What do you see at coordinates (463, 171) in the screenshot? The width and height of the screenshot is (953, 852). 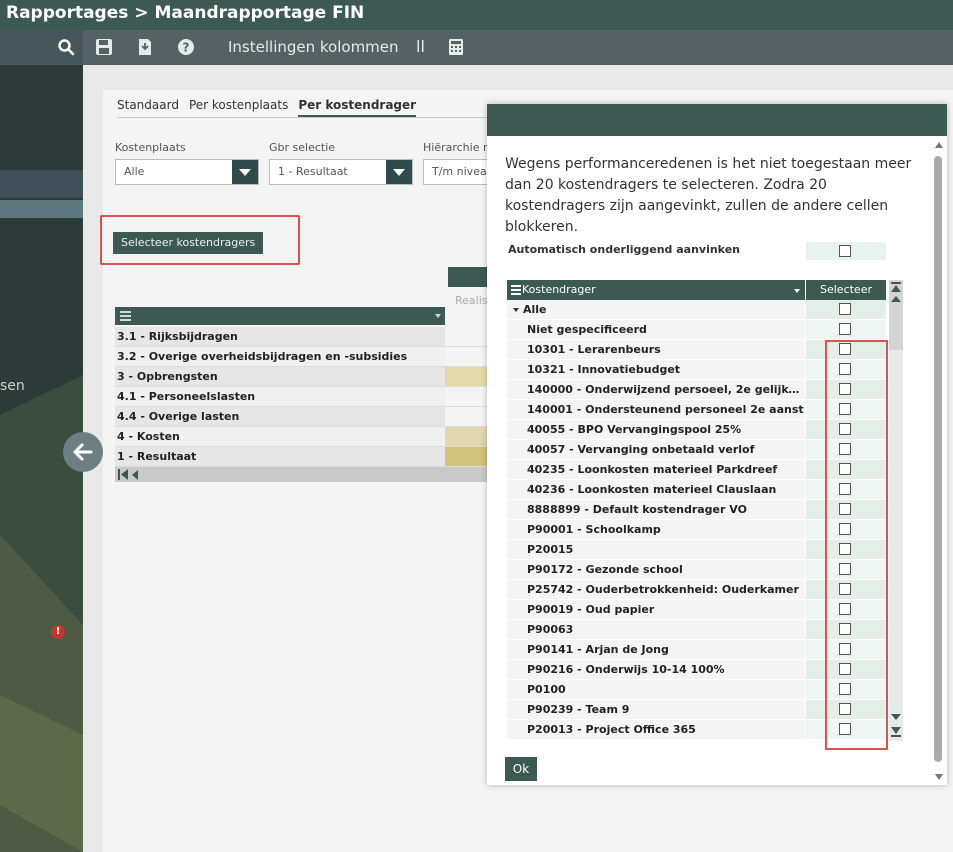 I see `hierarchie-value: T/m niveau` at bounding box center [463, 171].